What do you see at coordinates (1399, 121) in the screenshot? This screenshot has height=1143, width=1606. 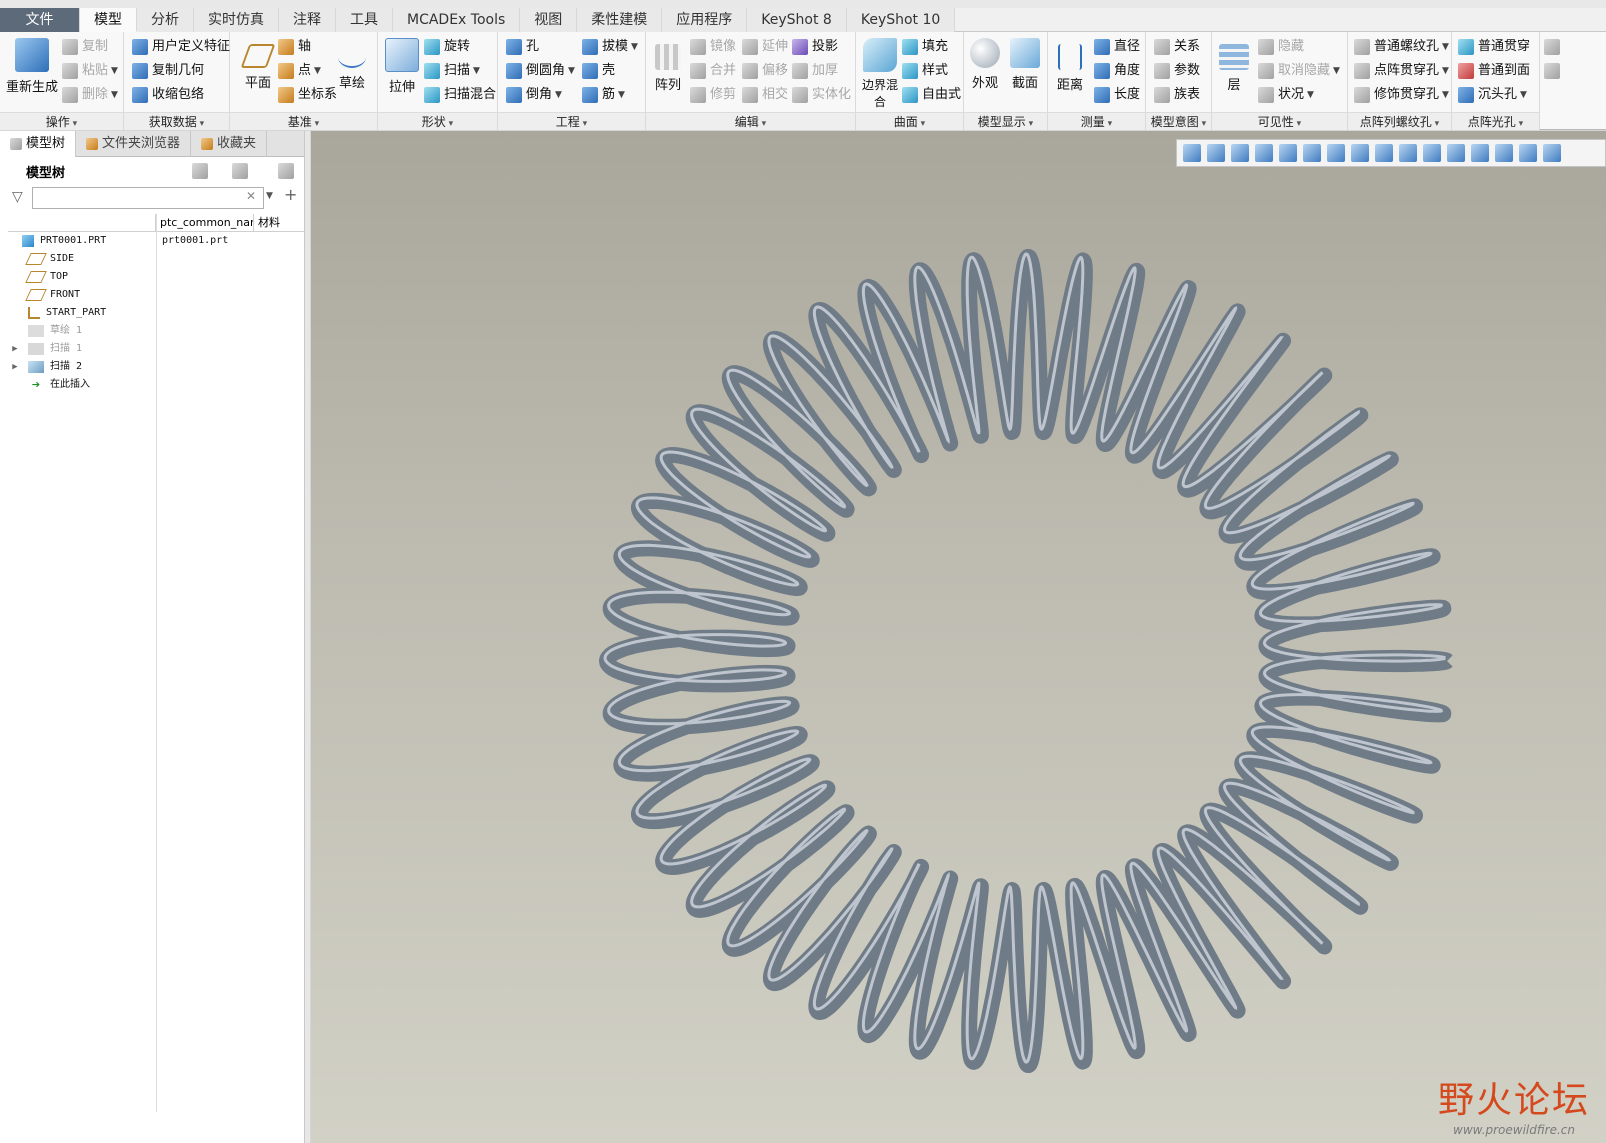 I see `group-label-pattern-thread: 点阵列螺纹孔` at bounding box center [1399, 121].